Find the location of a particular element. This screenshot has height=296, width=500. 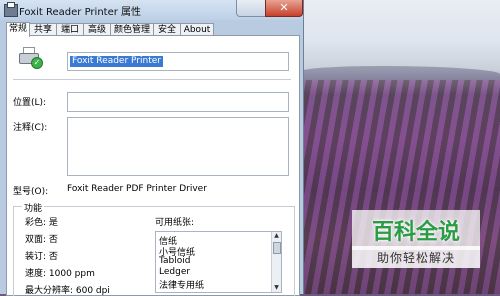

paper-label: 可用纸张: is located at coordinates (175, 223).